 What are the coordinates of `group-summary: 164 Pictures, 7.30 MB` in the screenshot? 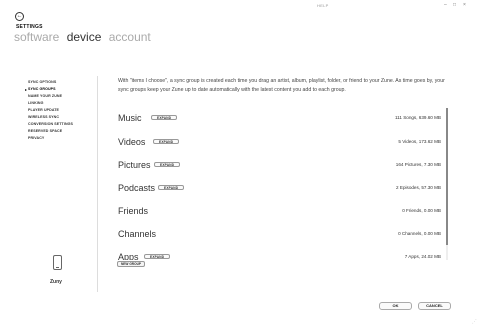 It's located at (418, 164).